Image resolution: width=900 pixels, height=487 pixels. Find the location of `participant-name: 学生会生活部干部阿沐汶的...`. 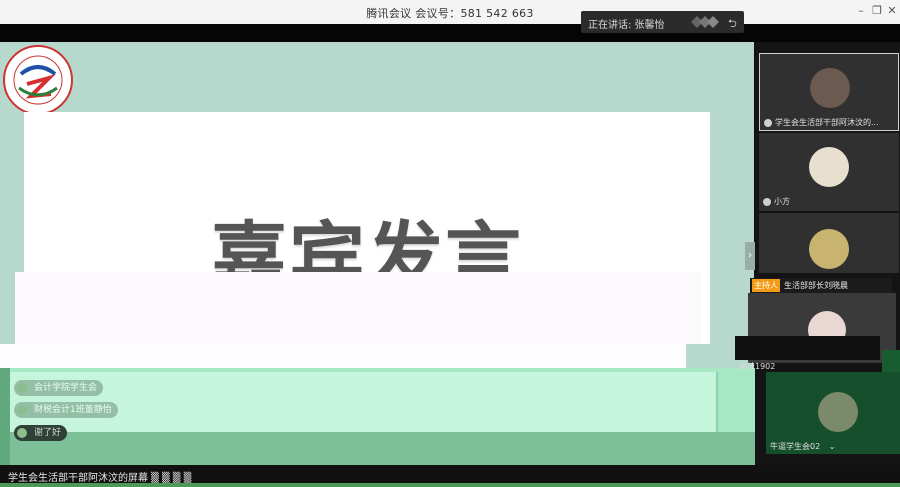

participant-name: 学生会生活部干部阿沐汶的... is located at coordinates (827, 122).